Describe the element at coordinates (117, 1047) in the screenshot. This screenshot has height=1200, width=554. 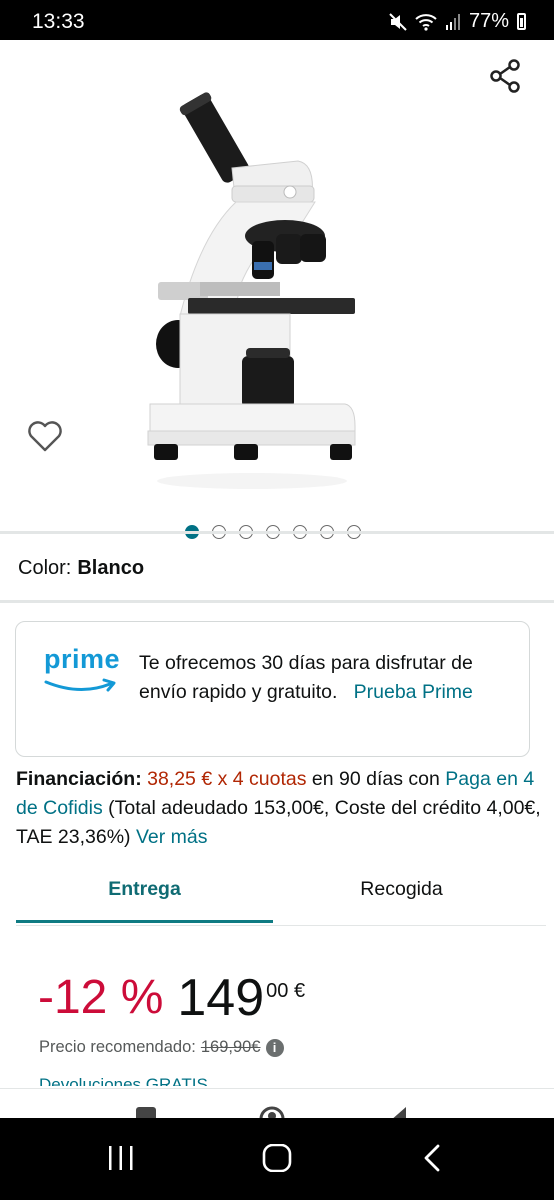
I see `rrp-label: Precio recomendado:` at that location.